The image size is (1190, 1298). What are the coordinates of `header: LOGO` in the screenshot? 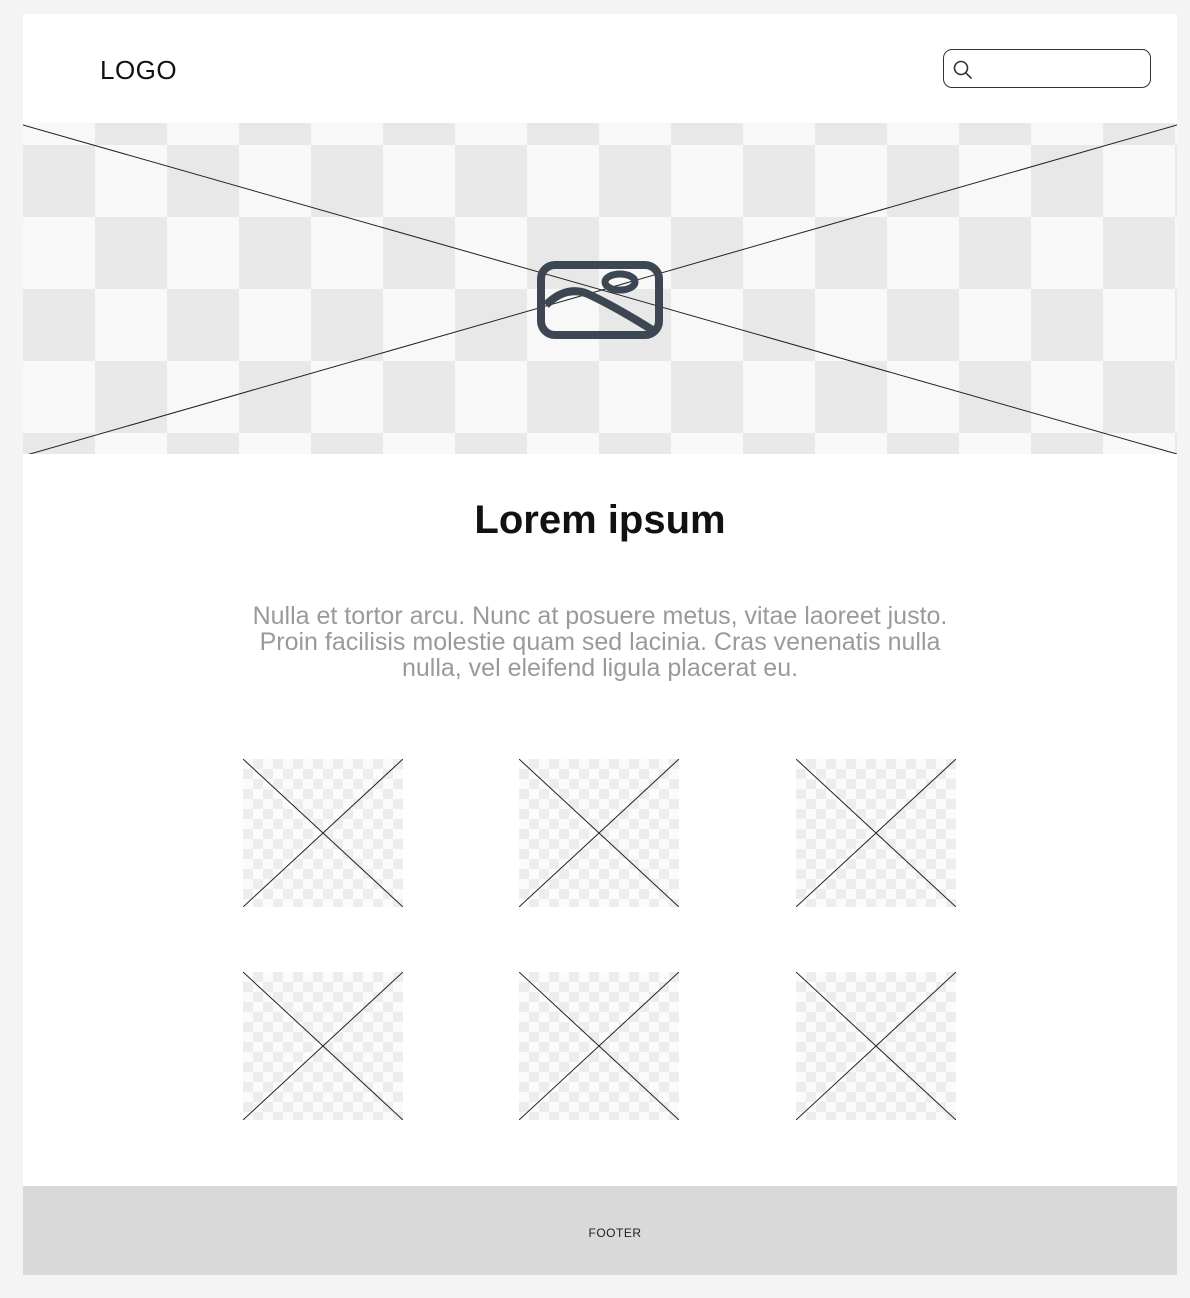 It's located at (600, 68).